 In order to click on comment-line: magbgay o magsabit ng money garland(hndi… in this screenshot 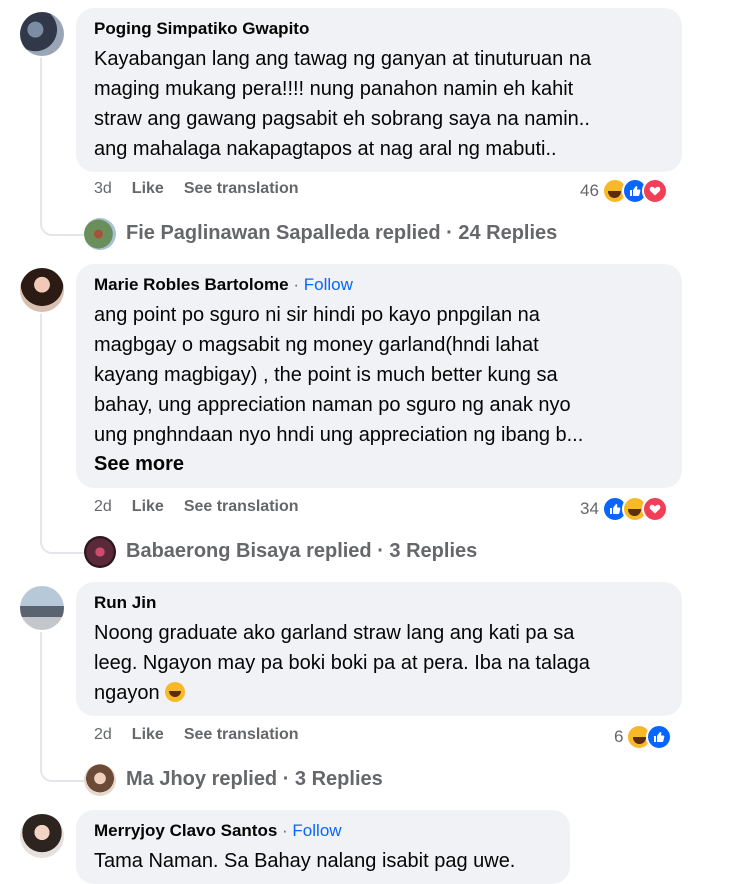, I will do `click(316, 345)`.